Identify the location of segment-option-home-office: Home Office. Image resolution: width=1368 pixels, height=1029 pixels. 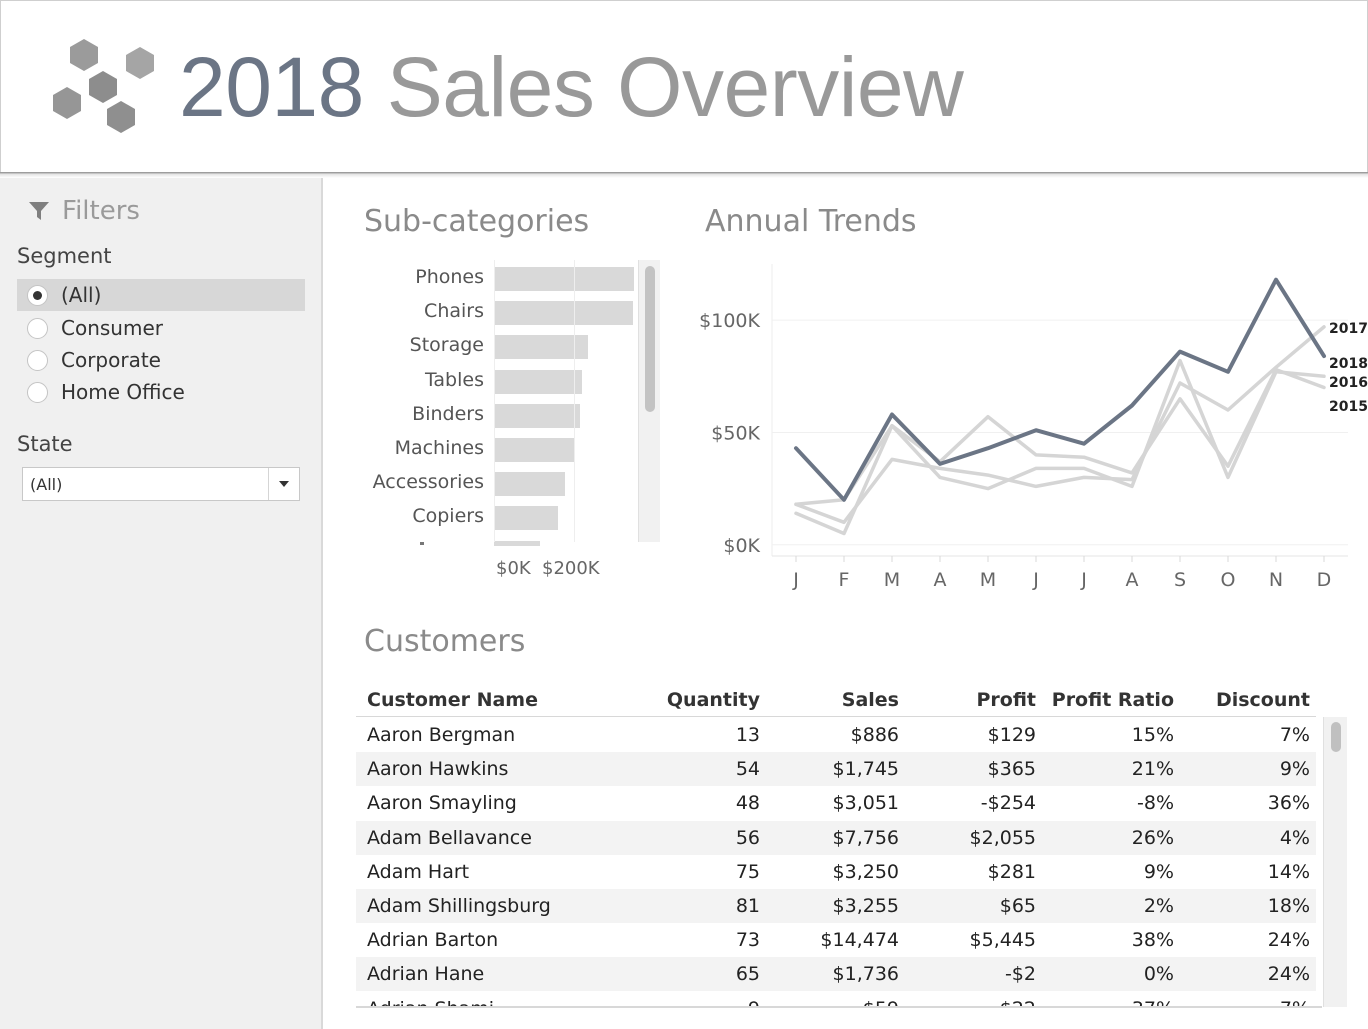
(161, 392).